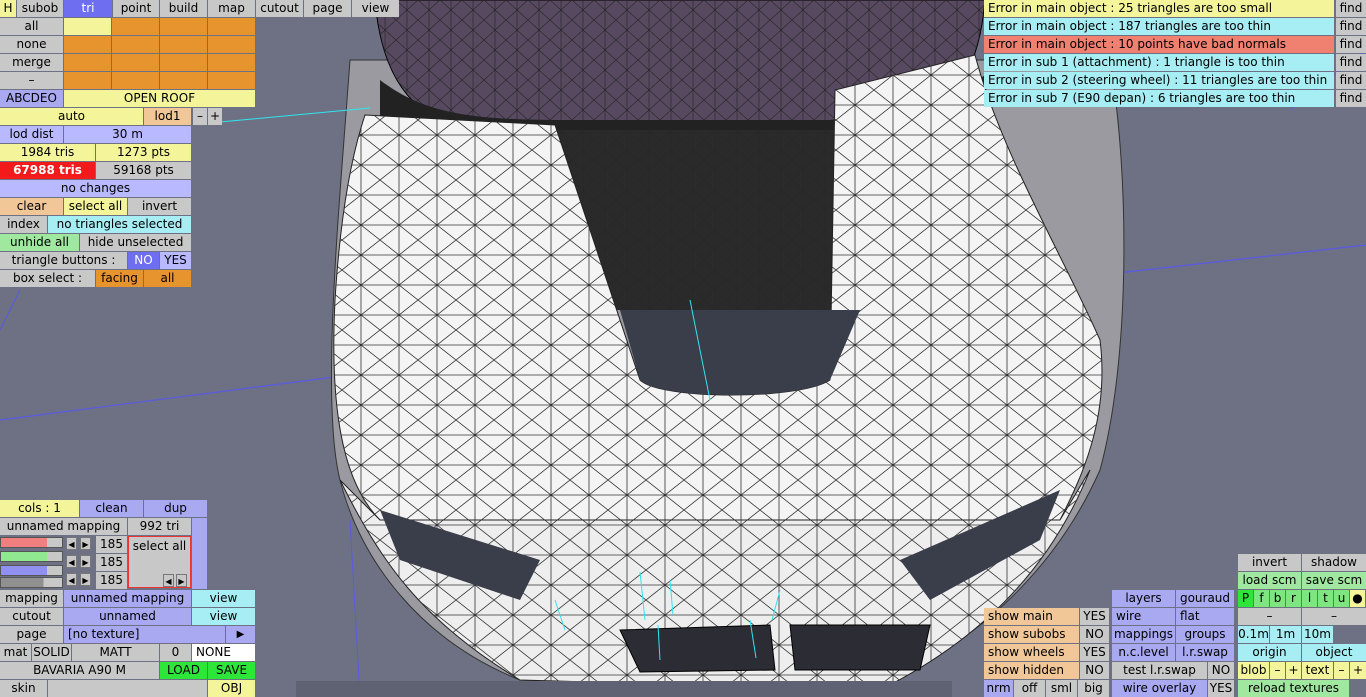  What do you see at coordinates (1159, 688) in the screenshot?
I see `wire-overlay-button: wire overlay` at bounding box center [1159, 688].